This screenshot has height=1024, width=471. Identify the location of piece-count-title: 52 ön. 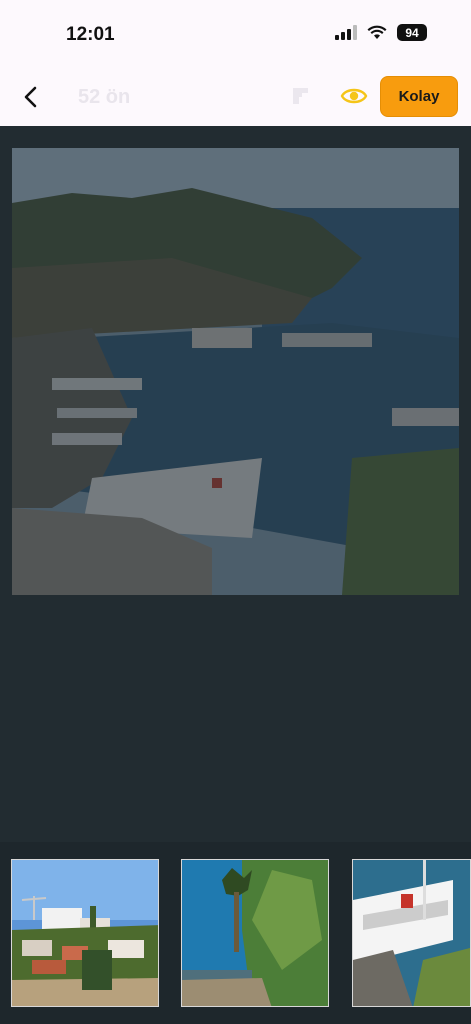
(104, 97).